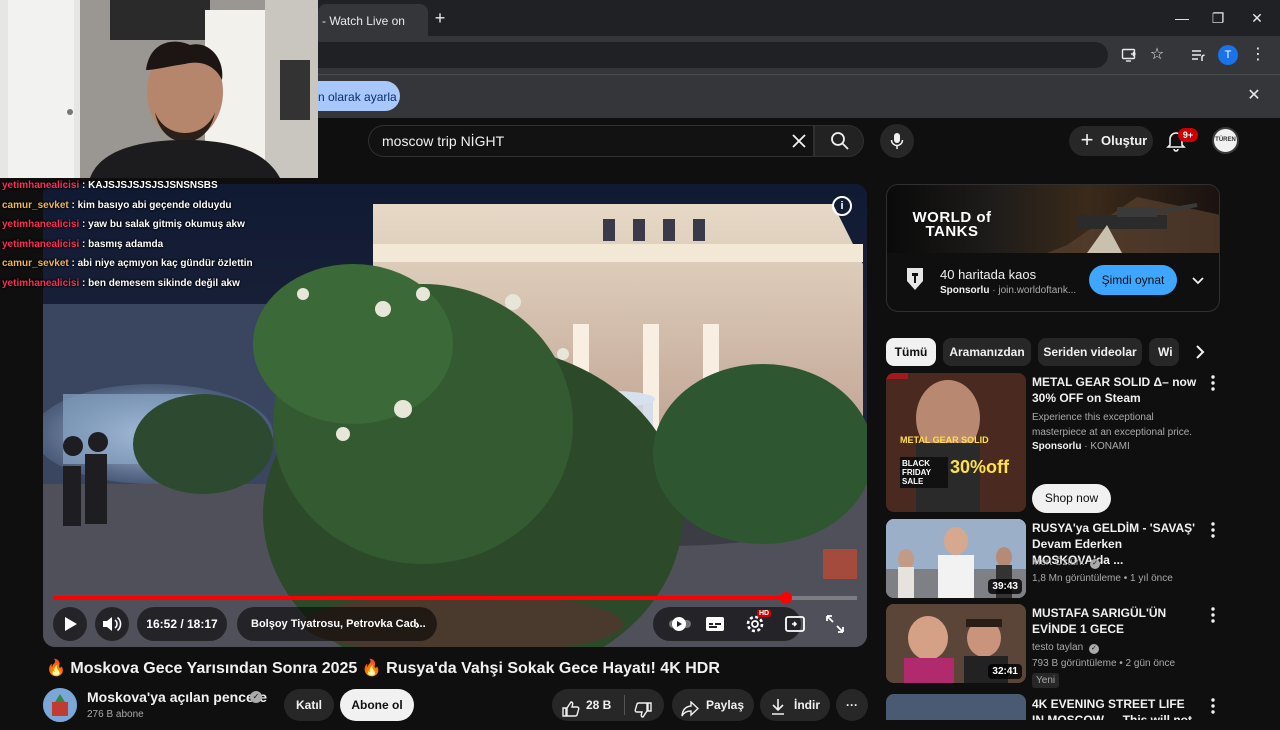 This screenshot has width=1280, height=730. Describe the element at coordinates (1164, 352) in the screenshot. I see `chip-more: Wi` at that location.